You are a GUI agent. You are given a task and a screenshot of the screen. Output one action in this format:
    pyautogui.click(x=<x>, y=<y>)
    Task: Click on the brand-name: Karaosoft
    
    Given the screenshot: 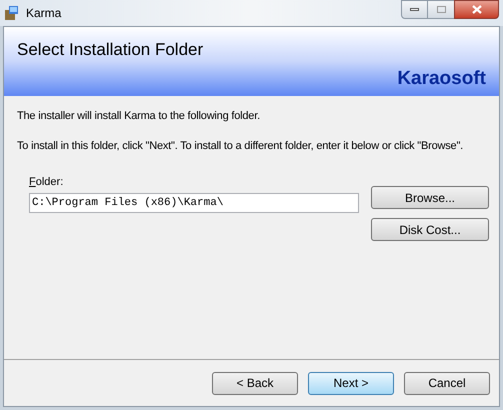 What is the action you would take?
    pyautogui.click(x=441, y=78)
    